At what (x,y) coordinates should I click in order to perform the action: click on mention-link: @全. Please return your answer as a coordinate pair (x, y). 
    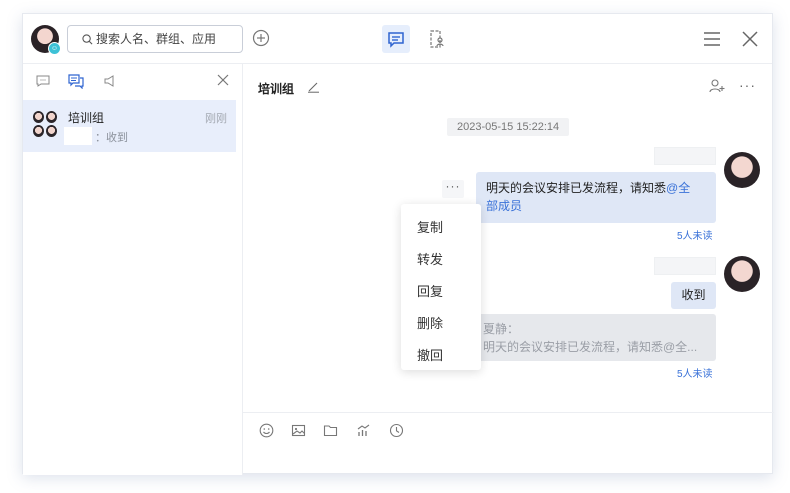
    Looking at the image, I should click on (678, 188).